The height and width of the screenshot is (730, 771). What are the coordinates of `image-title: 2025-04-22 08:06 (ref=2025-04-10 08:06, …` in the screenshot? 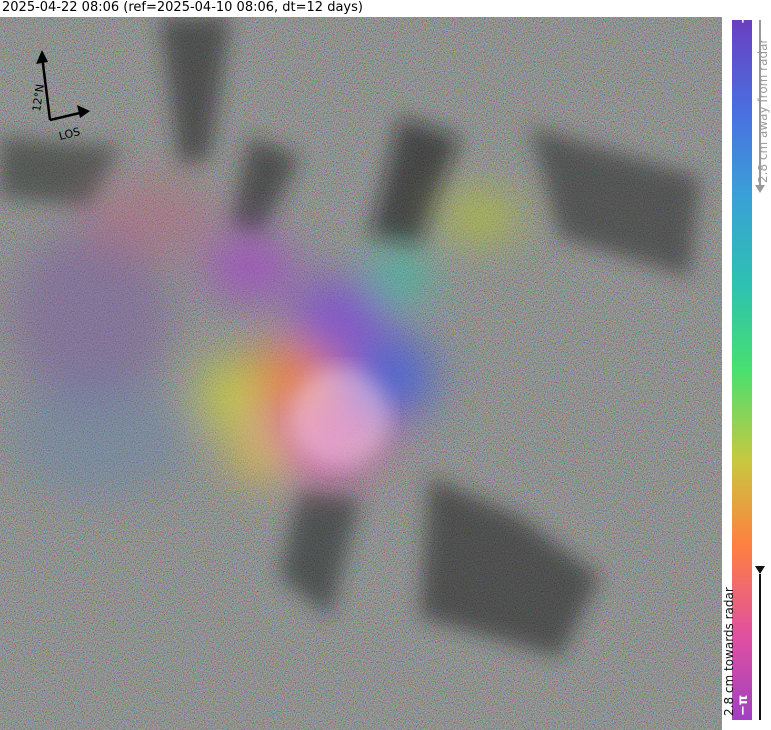 It's located at (182, 7).